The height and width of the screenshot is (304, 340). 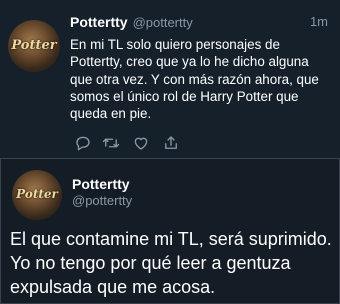 What do you see at coordinates (83, 143) in the screenshot?
I see `reply-icon` at bounding box center [83, 143].